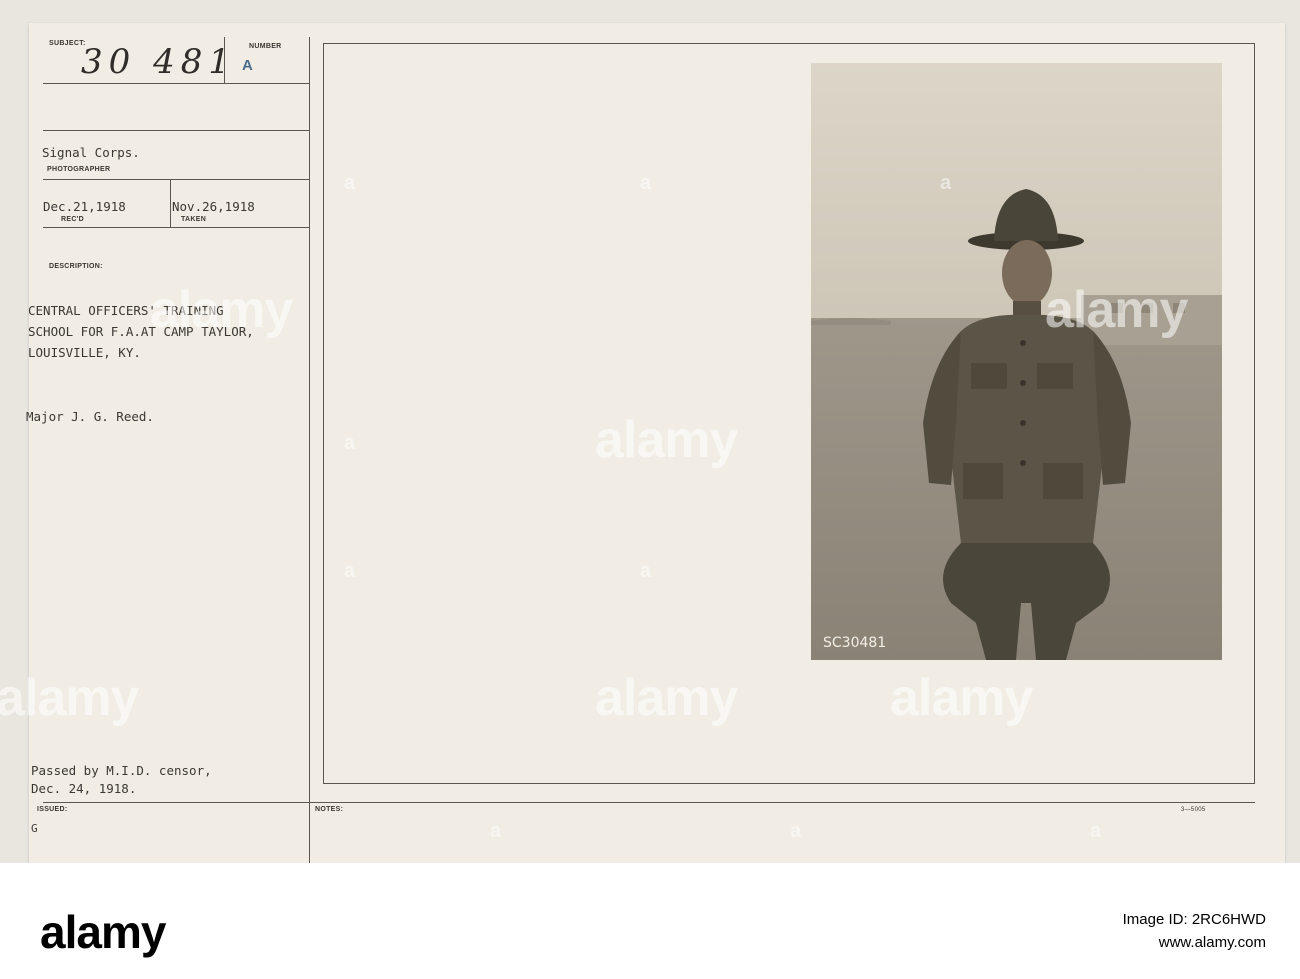 The image size is (1300, 979). I want to click on description-label: DESCRIPTION:, so click(76, 266).